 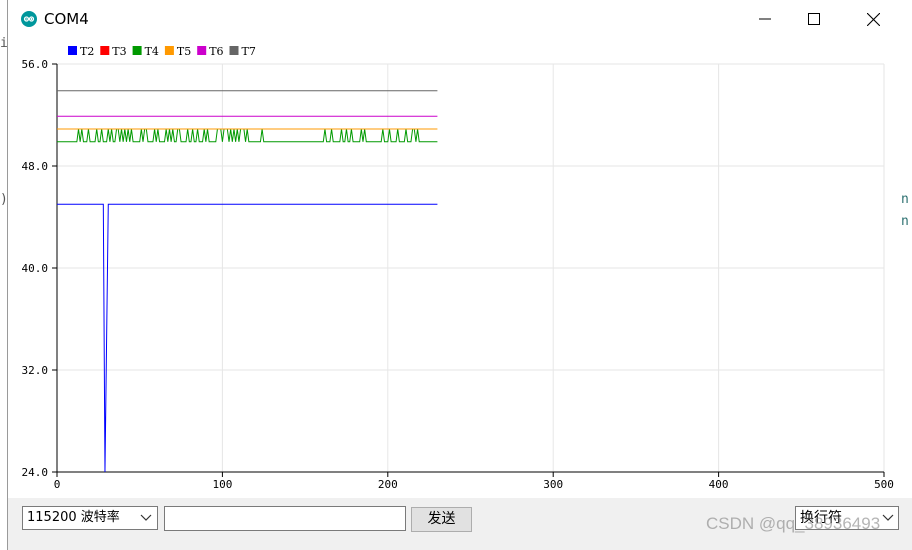 I want to click on legend-swatch-t7, so click(x=234, y=50).